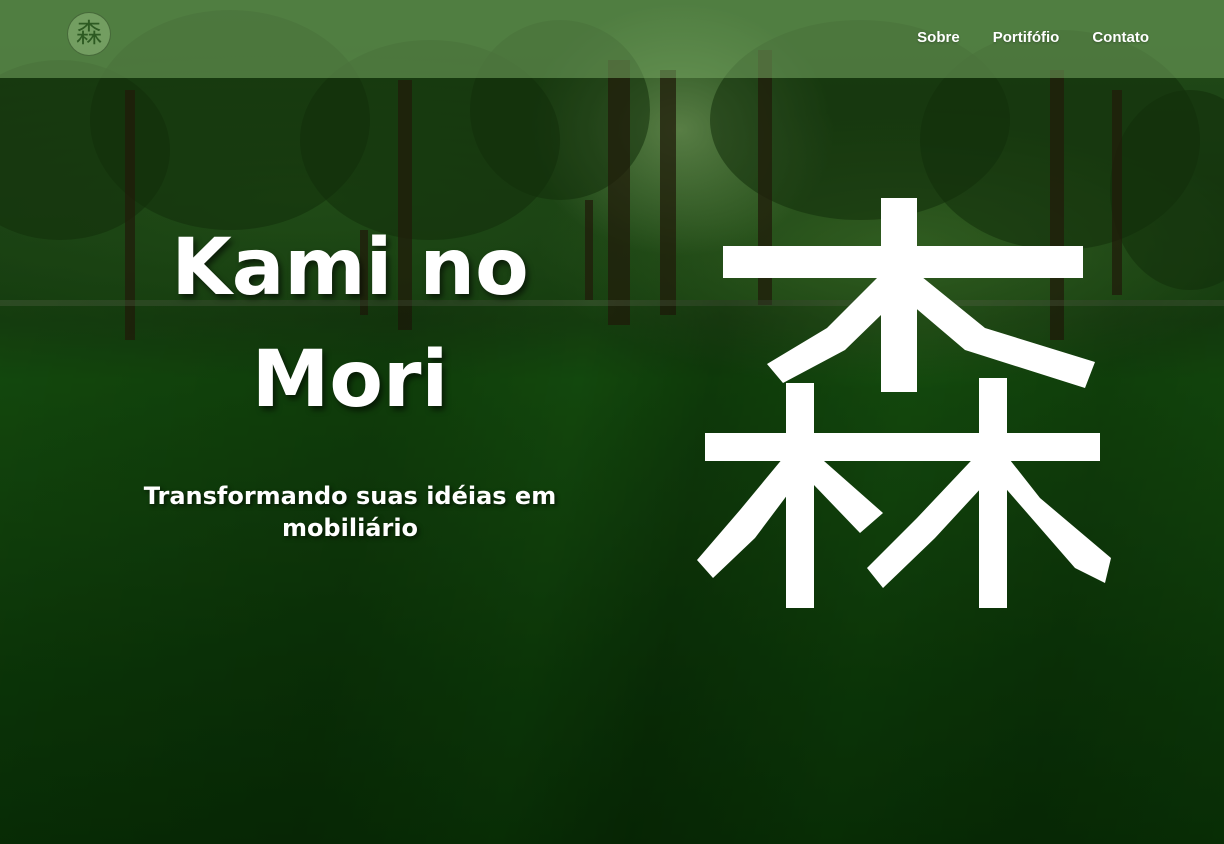 The height and width of the screenshot is (844, 1224). Describe the element at coordinates (612, 39) in the screenshot. I see `top-navbar: 森 Sobre Portifófio Contato` at that location.